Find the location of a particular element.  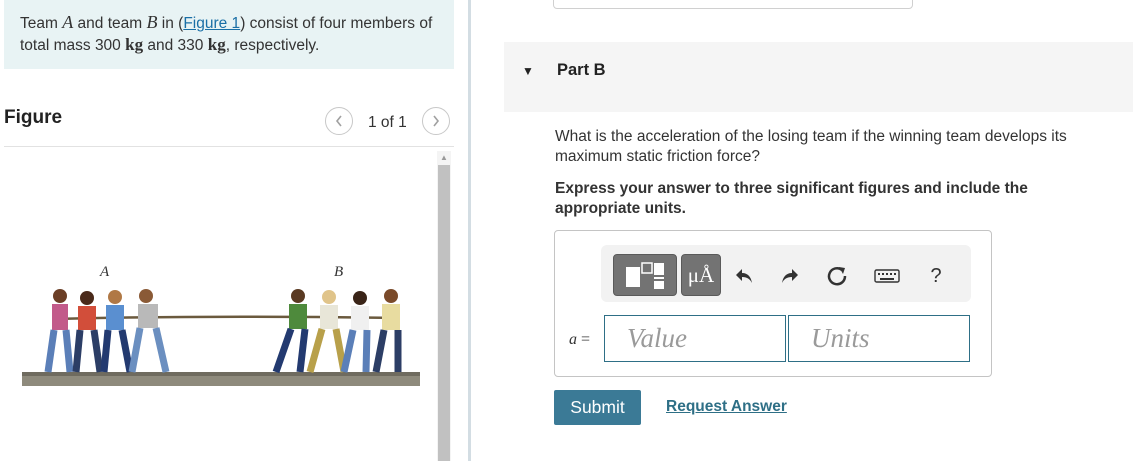

intro-text: Team is located at coordinates (41, 23).